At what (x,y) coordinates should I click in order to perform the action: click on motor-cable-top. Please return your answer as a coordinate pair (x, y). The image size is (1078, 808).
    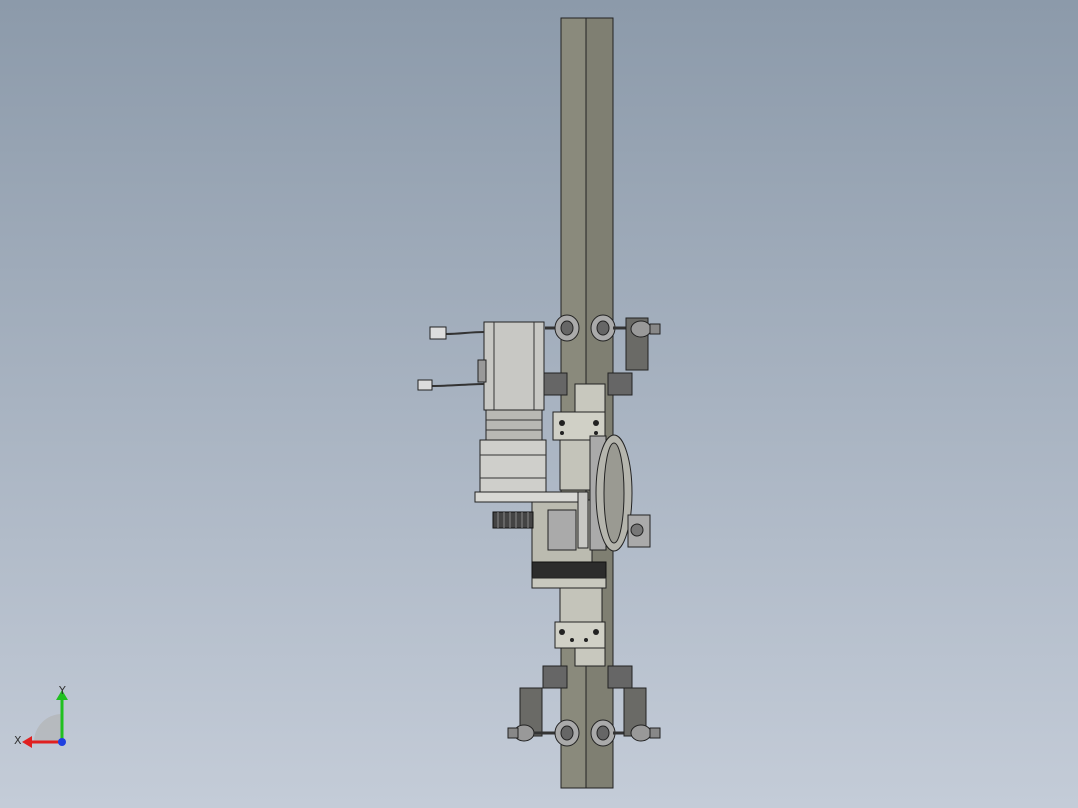
    Looking at the image, I should click on (457, 333).